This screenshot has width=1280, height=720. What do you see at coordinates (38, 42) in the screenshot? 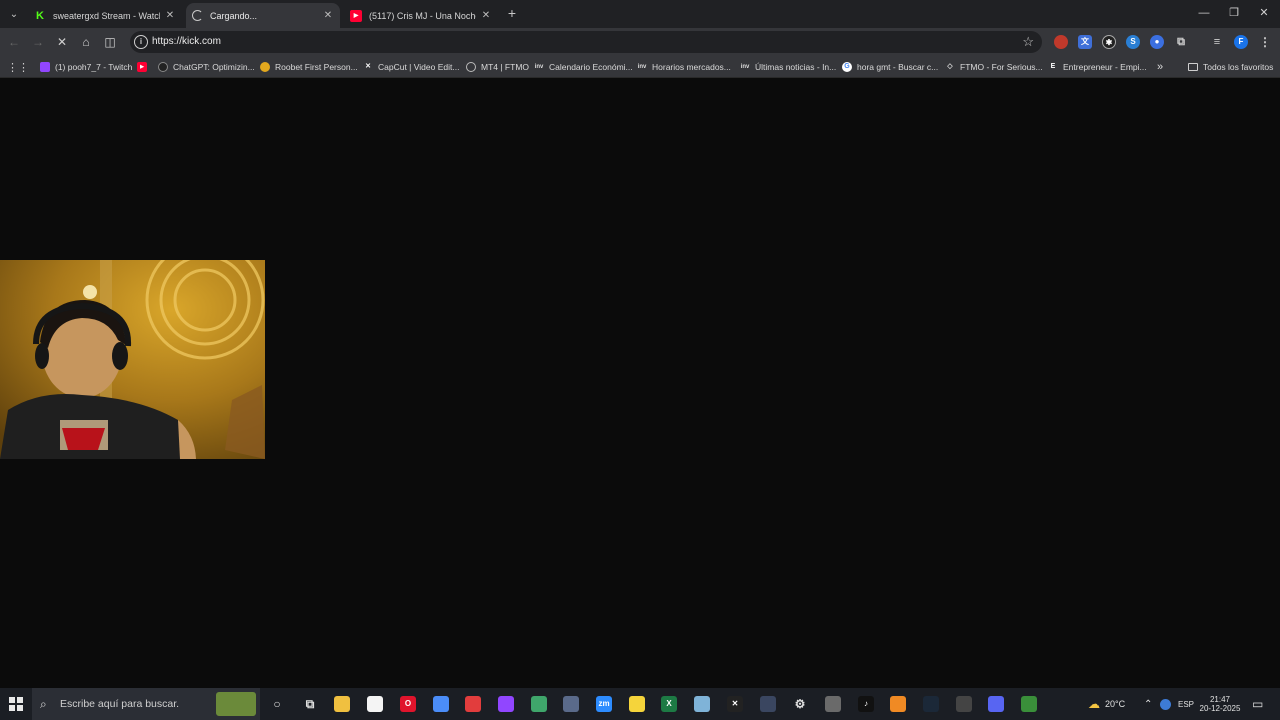
I see `forward-arrow-icon: →` at bounding box center [38, 42].